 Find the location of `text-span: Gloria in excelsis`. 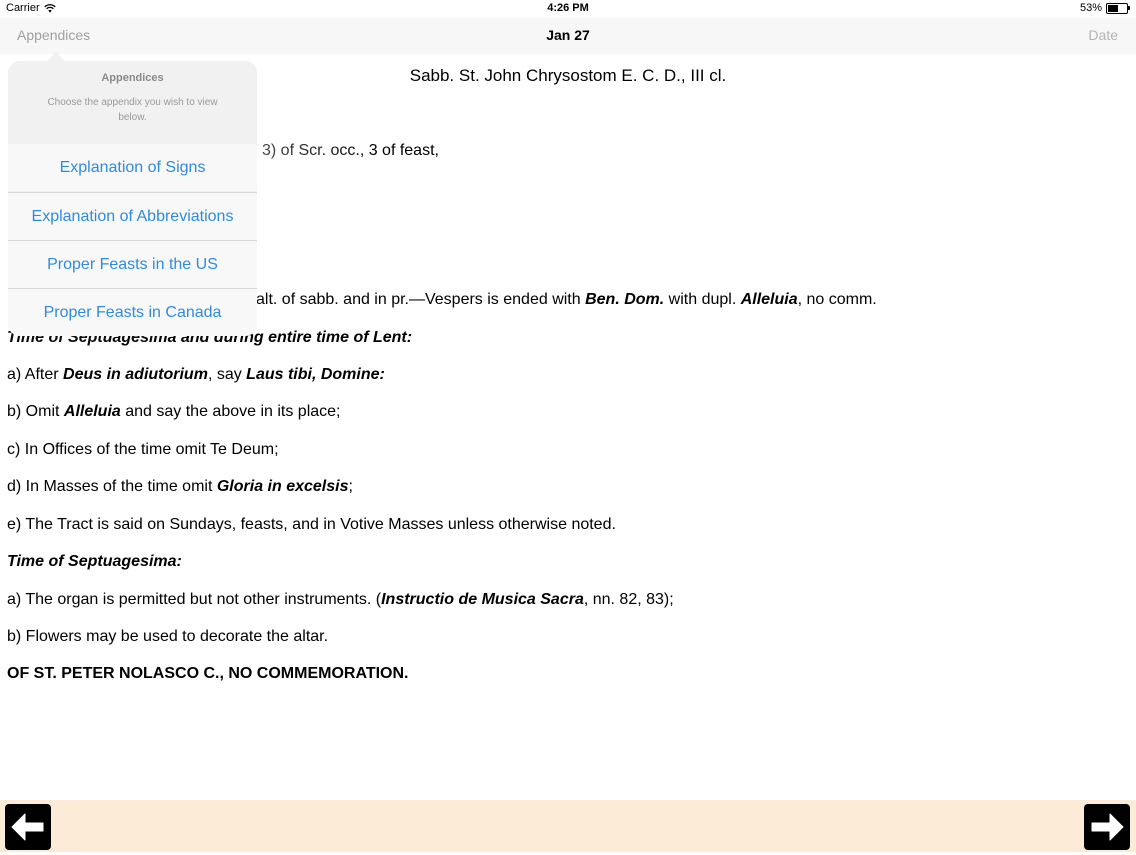

text-span: Gloria in excelsis is located at coordinates (282, 486).